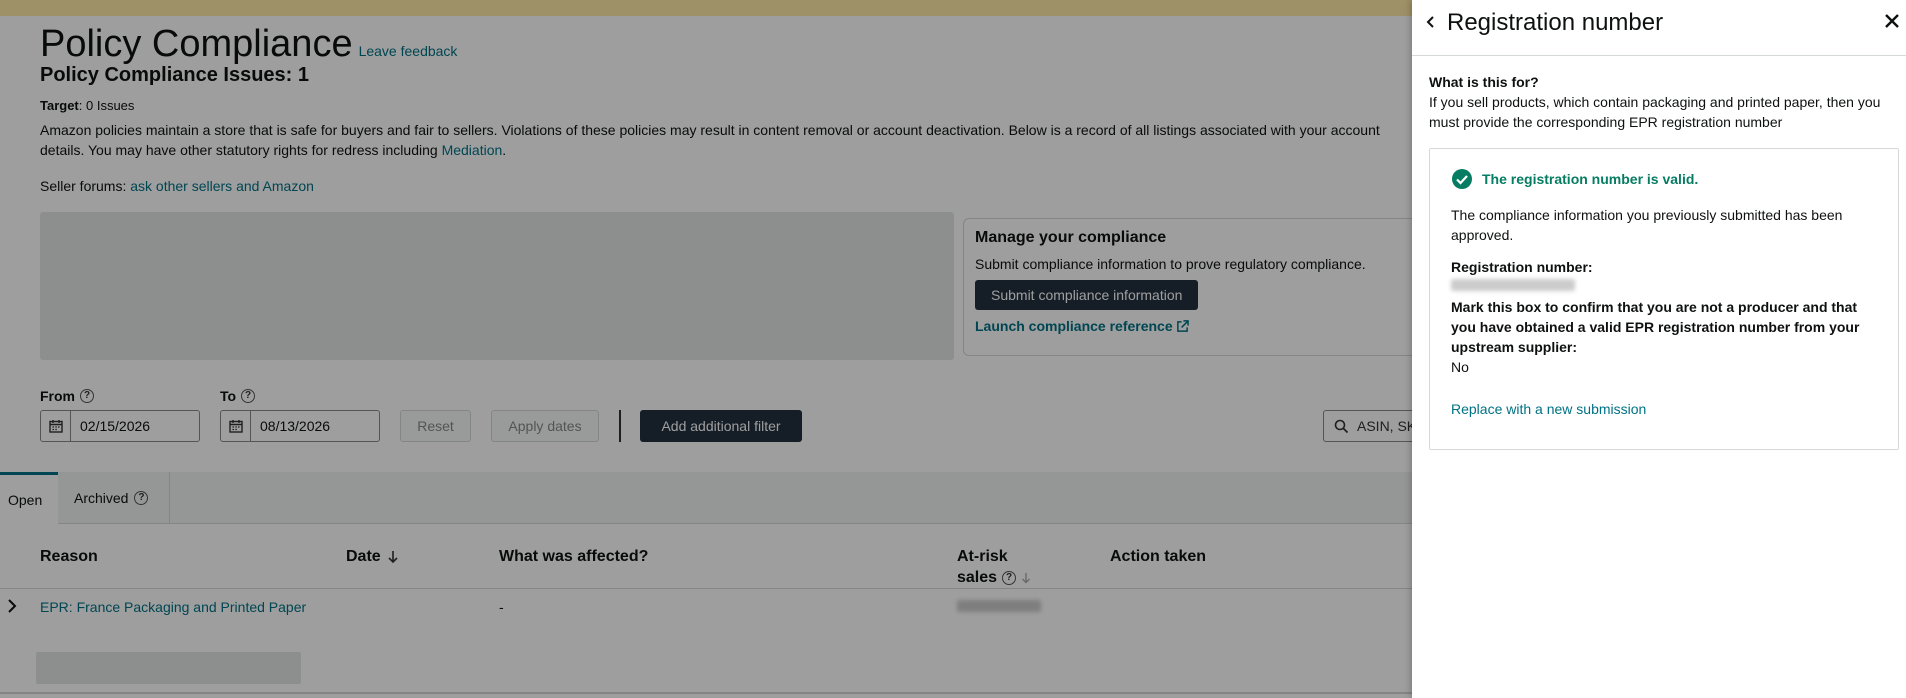 This screenshot has width=1906, height=698. I want to click on registration-number-value-blurred, so click(1513, 285).